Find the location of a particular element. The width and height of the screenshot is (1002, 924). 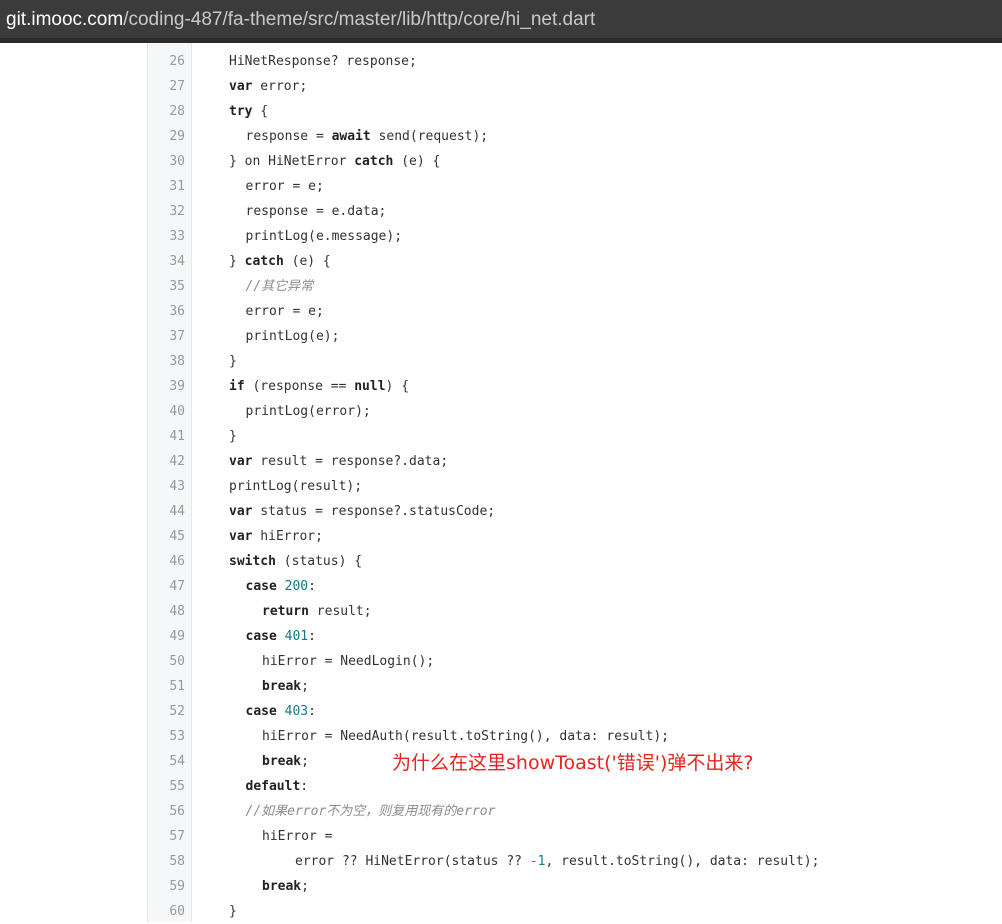

code-text: printLog(result); is located at coordinates (295, 486).